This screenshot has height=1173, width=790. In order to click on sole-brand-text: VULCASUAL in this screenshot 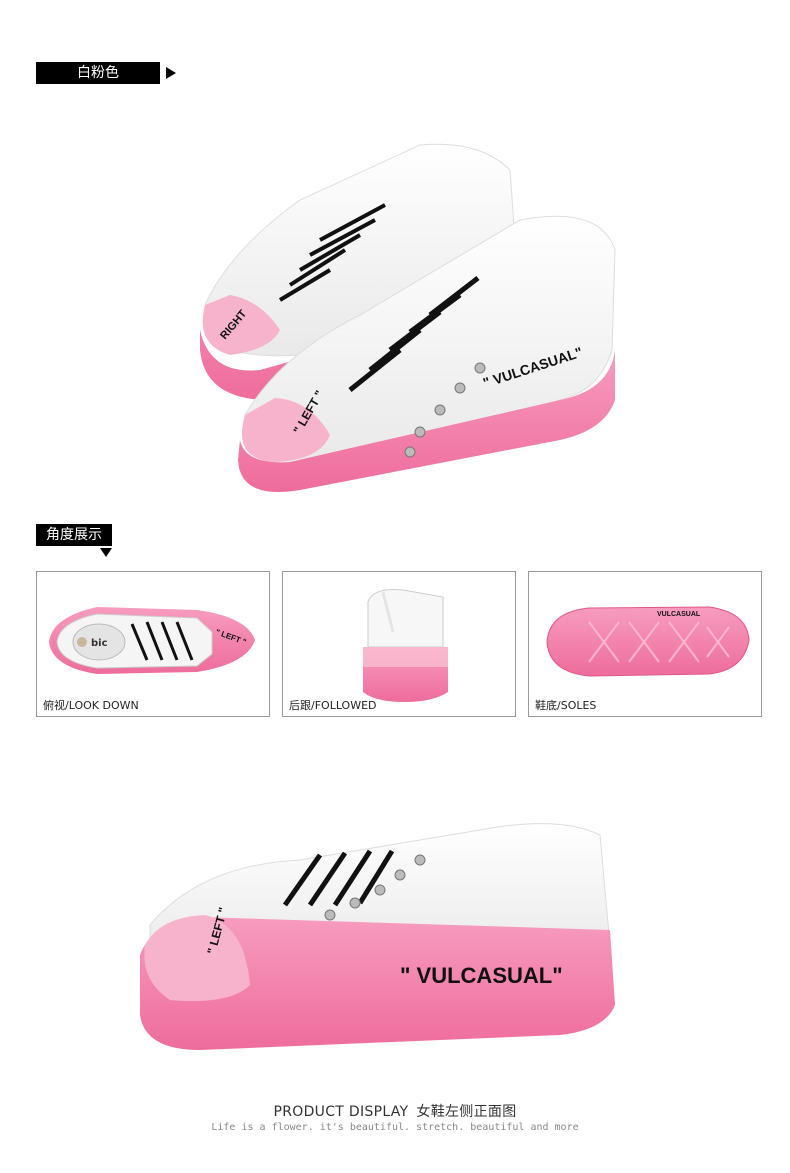, I will do `click(679, 614)`.